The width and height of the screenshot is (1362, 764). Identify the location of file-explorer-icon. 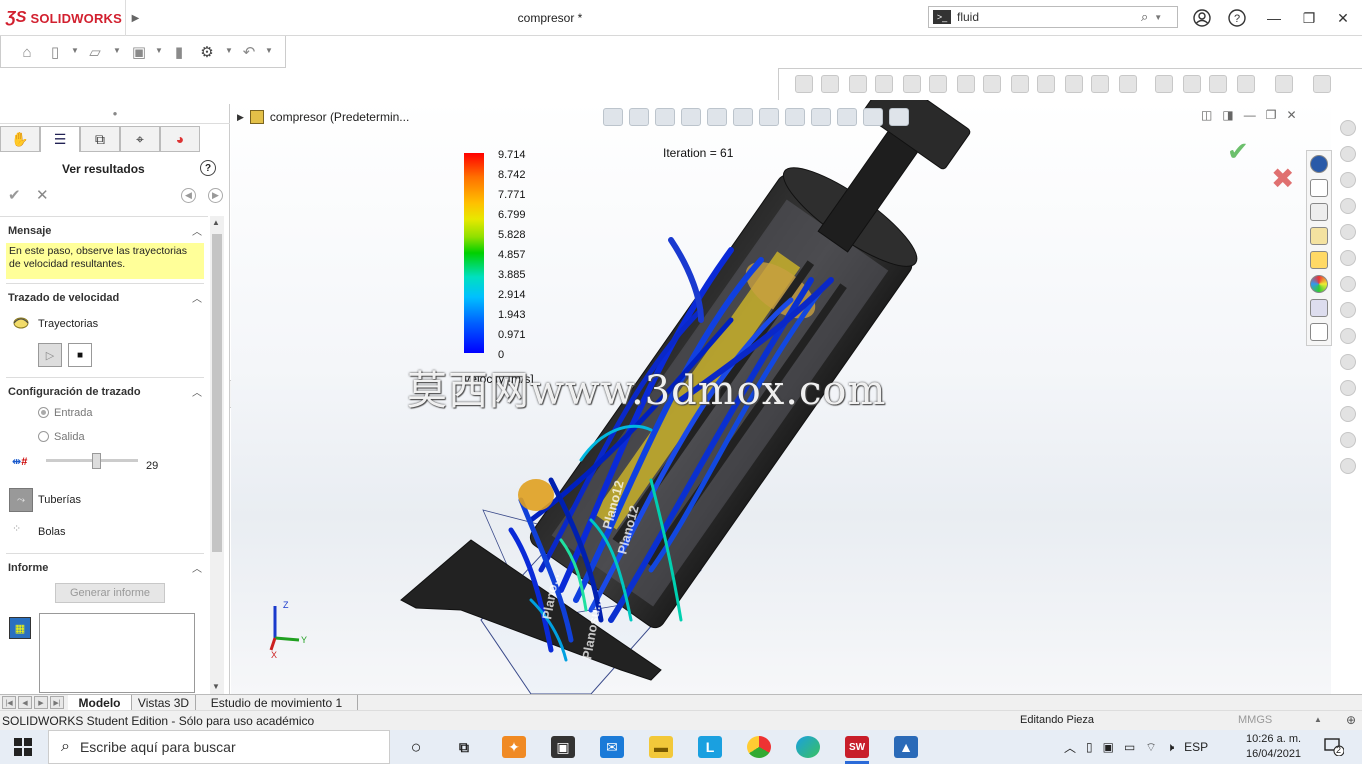
(1319, 236).